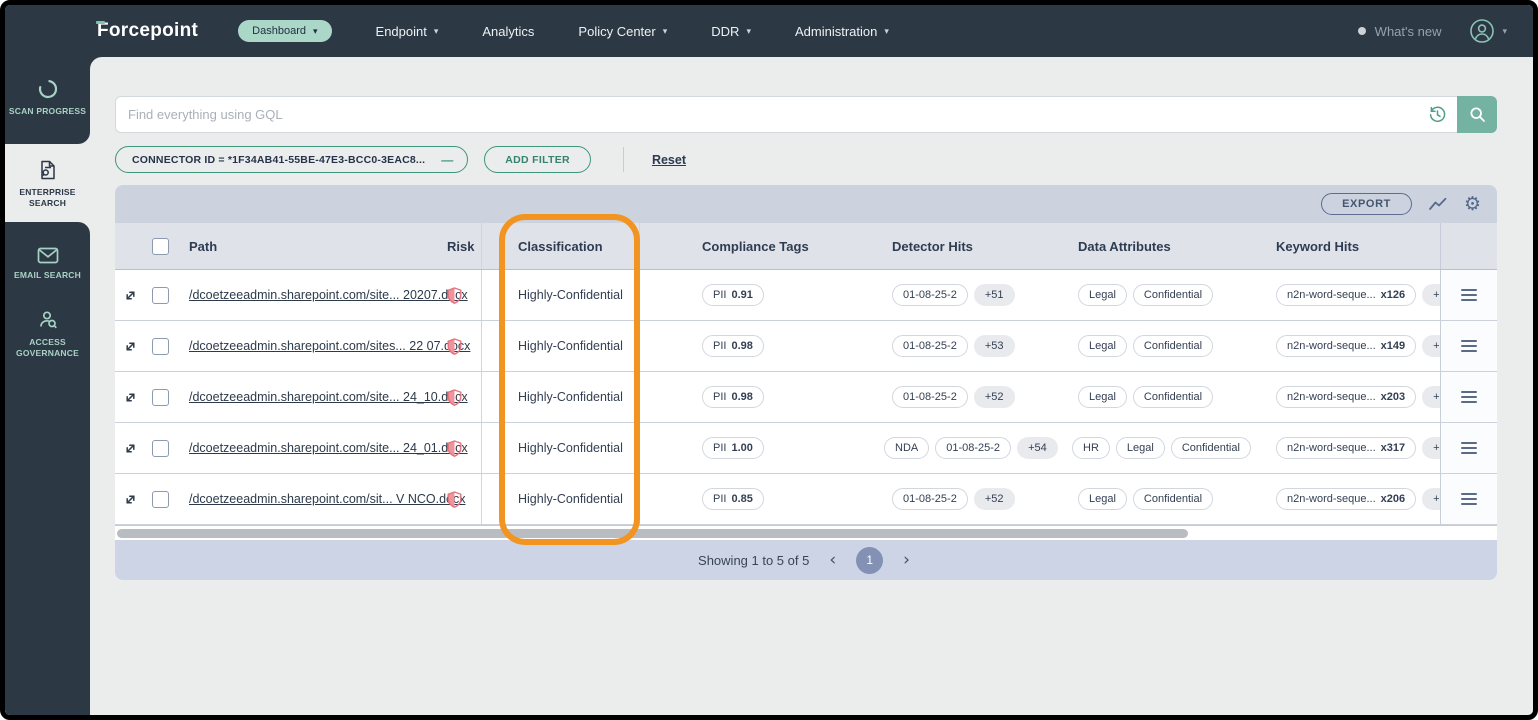 This screenshot has width=1538, height=720. Describe the element at coordinates (1346, 499) in the screenshot. I see `keyword-hit-pill: n2n-word-seque... x206` at that location.